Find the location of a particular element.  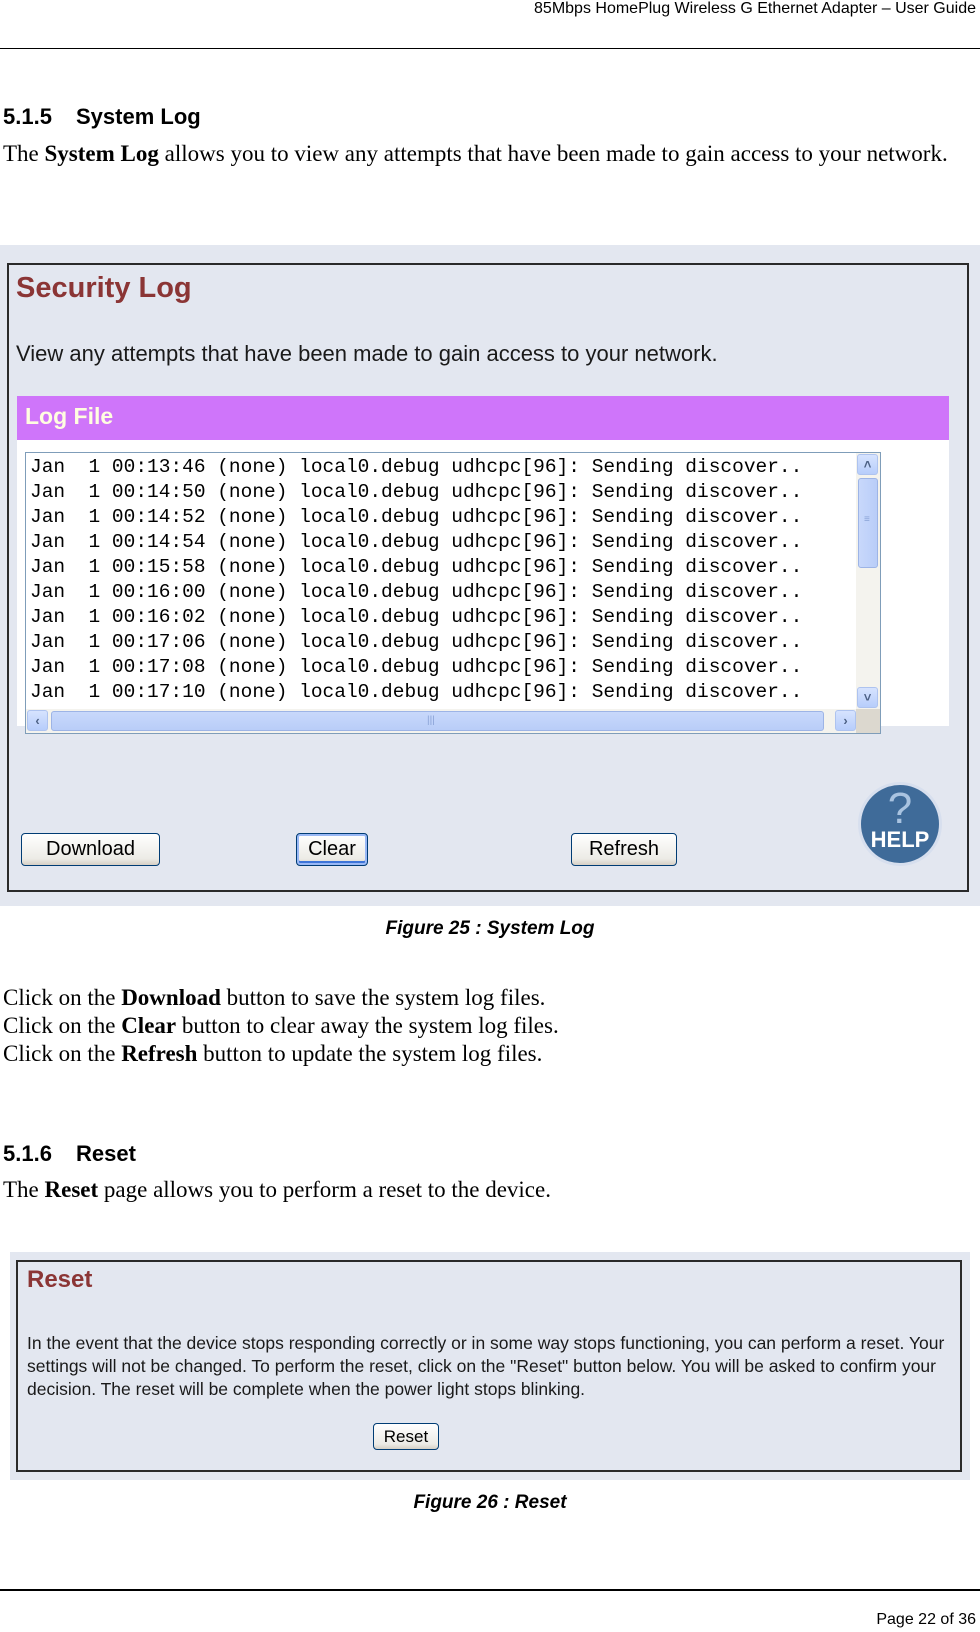

download-button: Download is located at coordinates (90, 849).